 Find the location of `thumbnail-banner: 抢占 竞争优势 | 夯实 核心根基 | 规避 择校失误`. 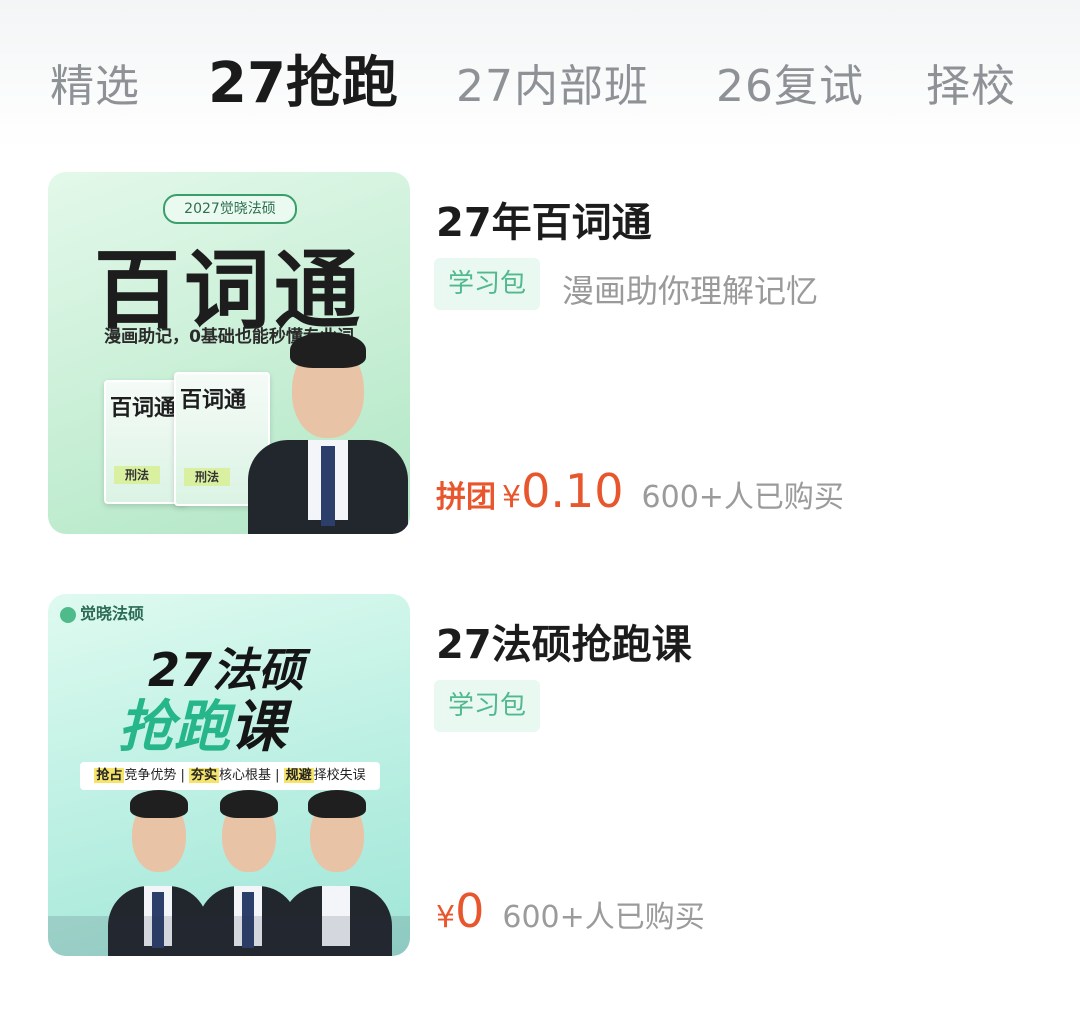

thumbnail-banner: 抢占 竞争优势 | 夯实 核心根基 | 规避 择校失误 is located at coordinates (230, 776).